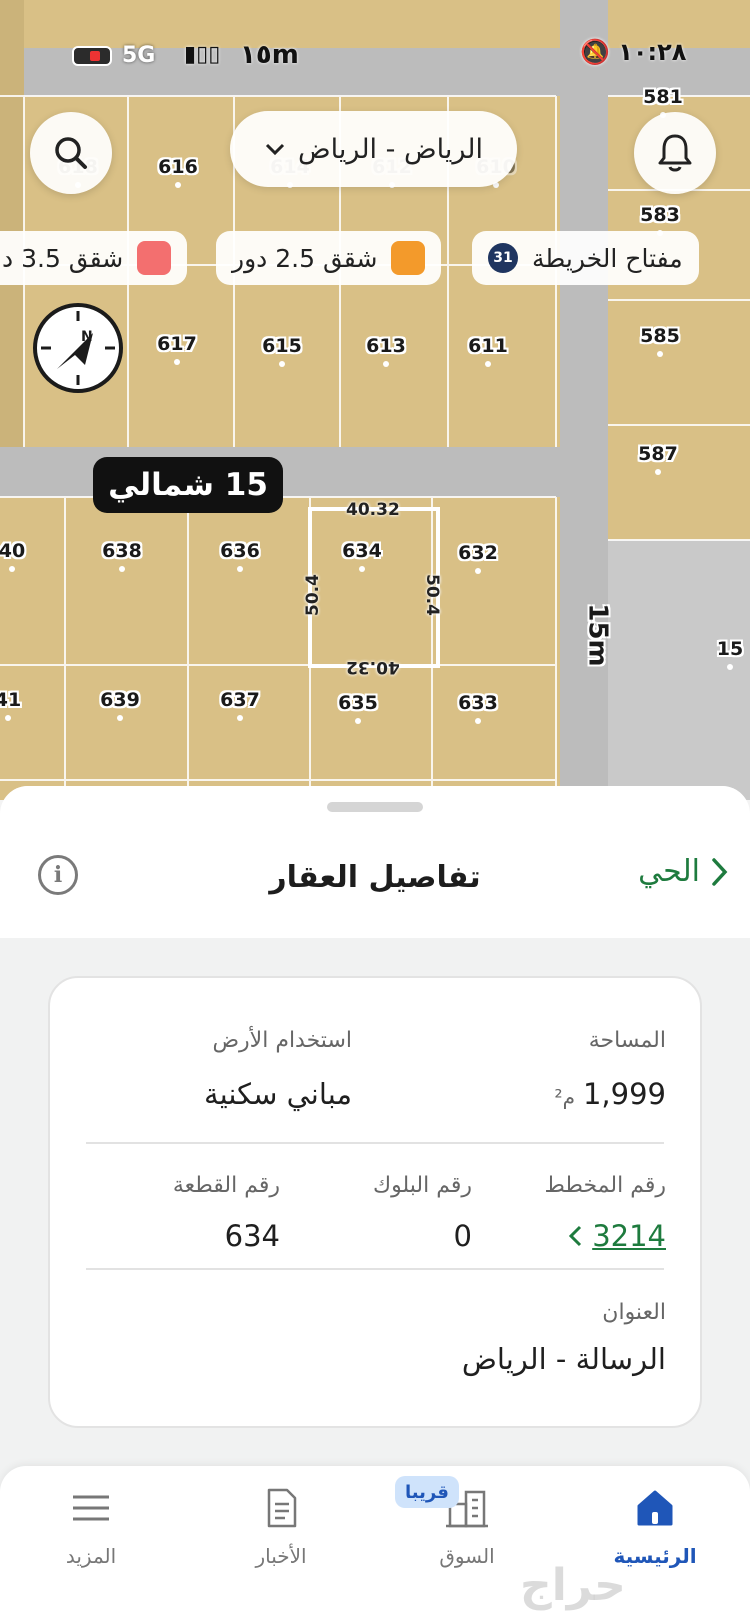  I want to click on city-selector-label: الرياض - الرياض, so click(390, 149).